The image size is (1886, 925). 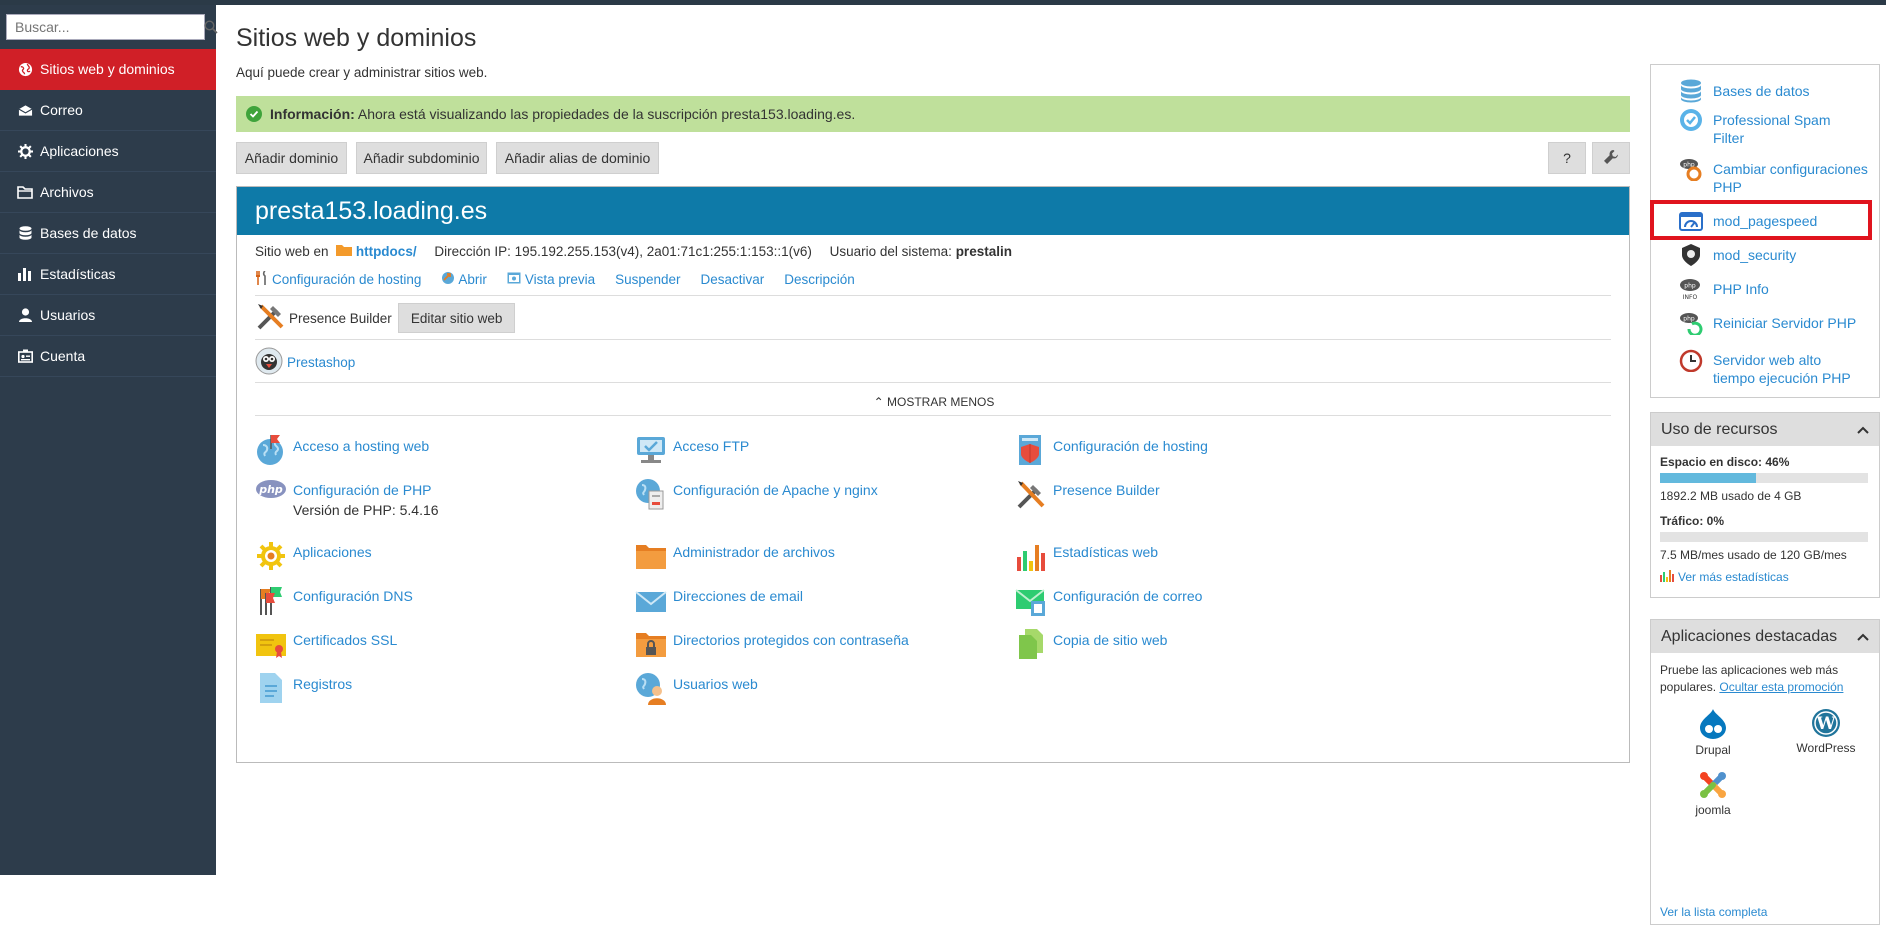 What do you see at coordinates (1784, 321) in the screenshot?
I see `tool-label: Reiniciar Servidor PHP` at bounding box center [1784, 321].